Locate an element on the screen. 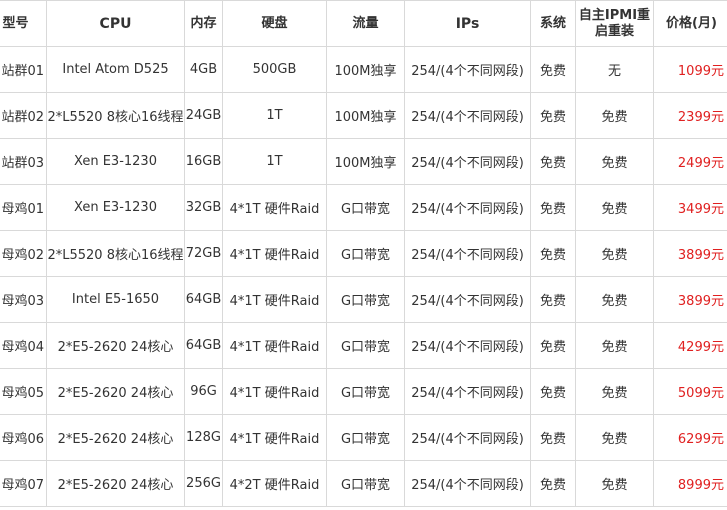 This screenshot has width=727, height=510. cell-memory: 256G is located at coordinates (203, 483).